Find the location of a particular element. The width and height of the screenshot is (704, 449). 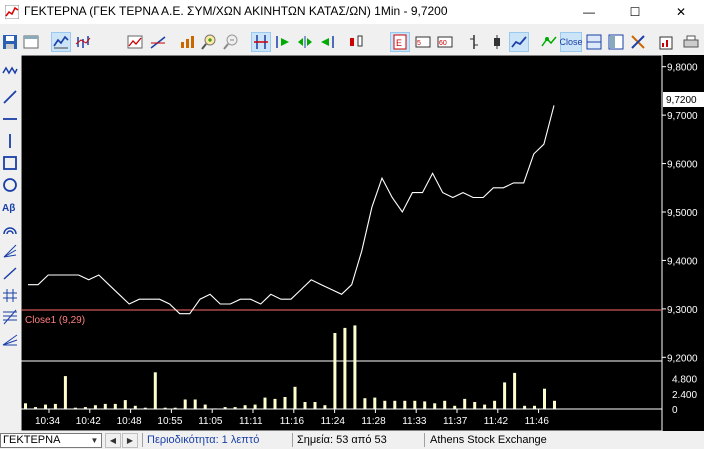

fan-icon is located at coordinates (10, 251).